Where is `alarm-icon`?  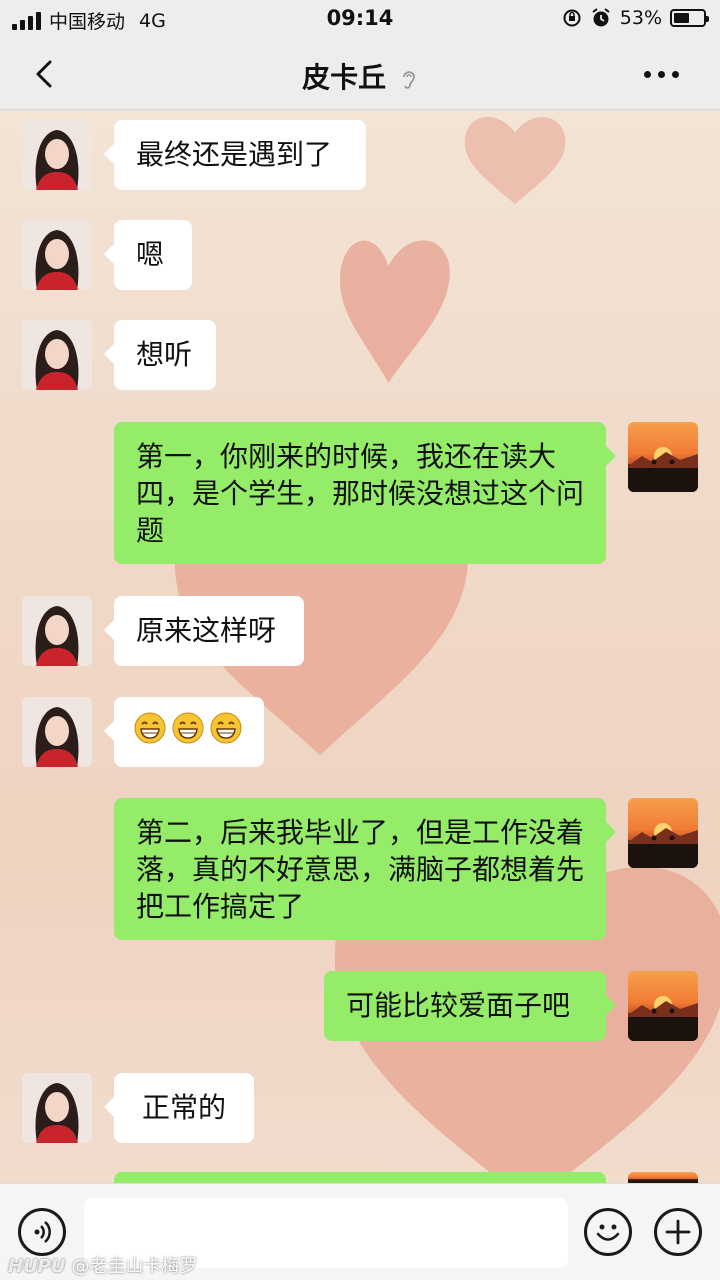
alarm-icon is located at coordinates (601, 17).